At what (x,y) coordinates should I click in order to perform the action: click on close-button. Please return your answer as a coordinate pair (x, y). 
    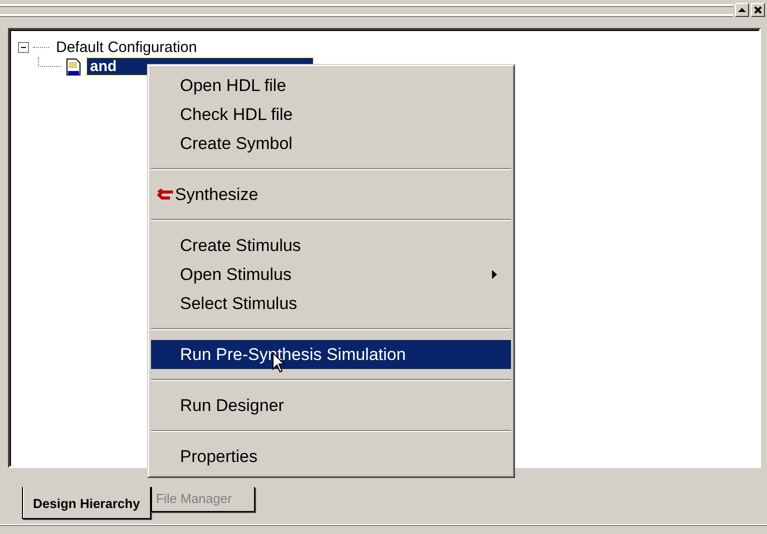
    Looking at the image, I should click on (758, 10).